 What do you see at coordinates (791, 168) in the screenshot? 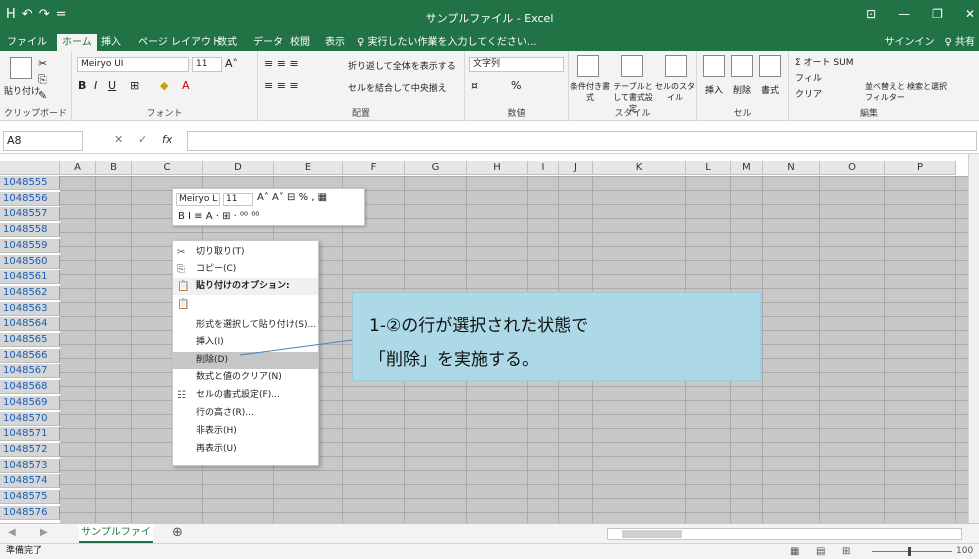
I see `column-header: N` at bounding box center [791, 168].